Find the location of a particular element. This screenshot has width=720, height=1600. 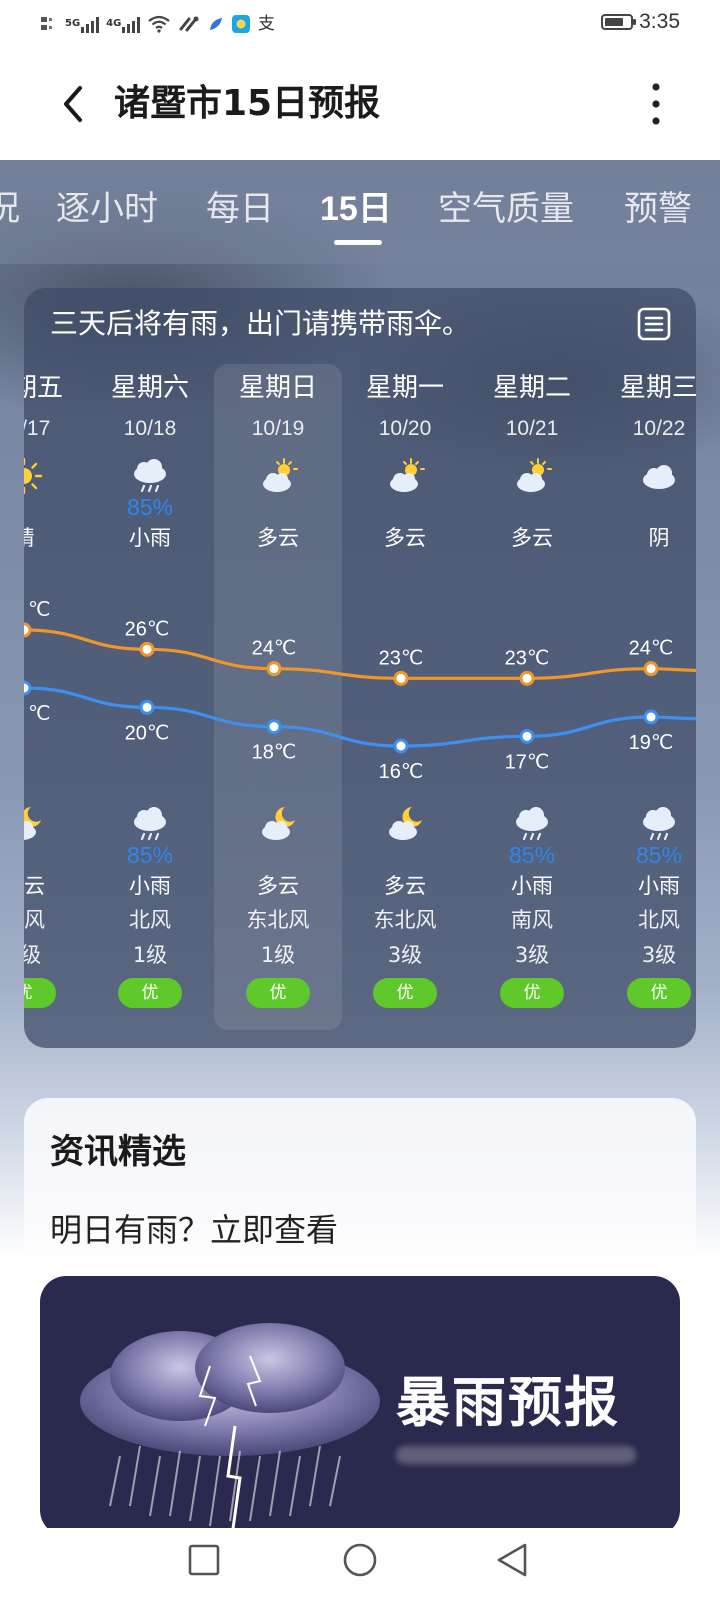

nav-back-button is located at coordinates (512, 1560).